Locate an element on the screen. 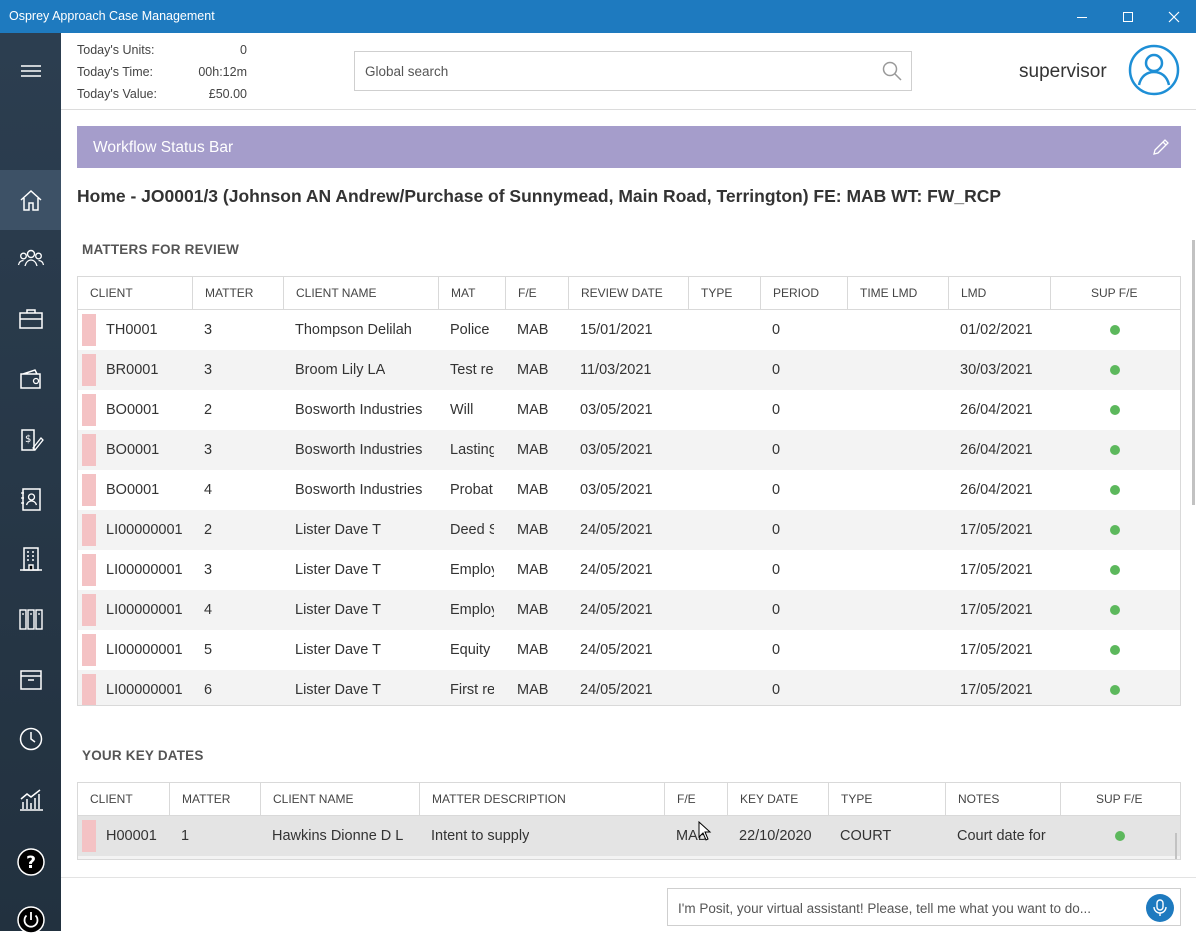 This screenshot has height=950, width=1196. global-search is located at coordinates (633, 71).